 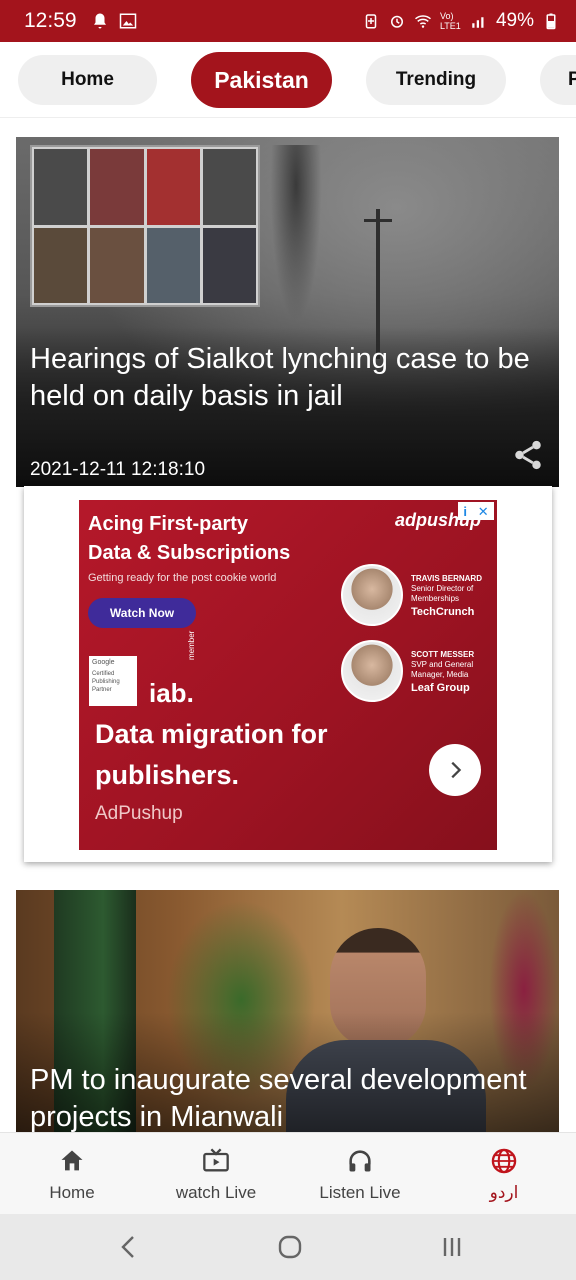 I want to click on utility-pole-bar, so click(x=378, y=220).